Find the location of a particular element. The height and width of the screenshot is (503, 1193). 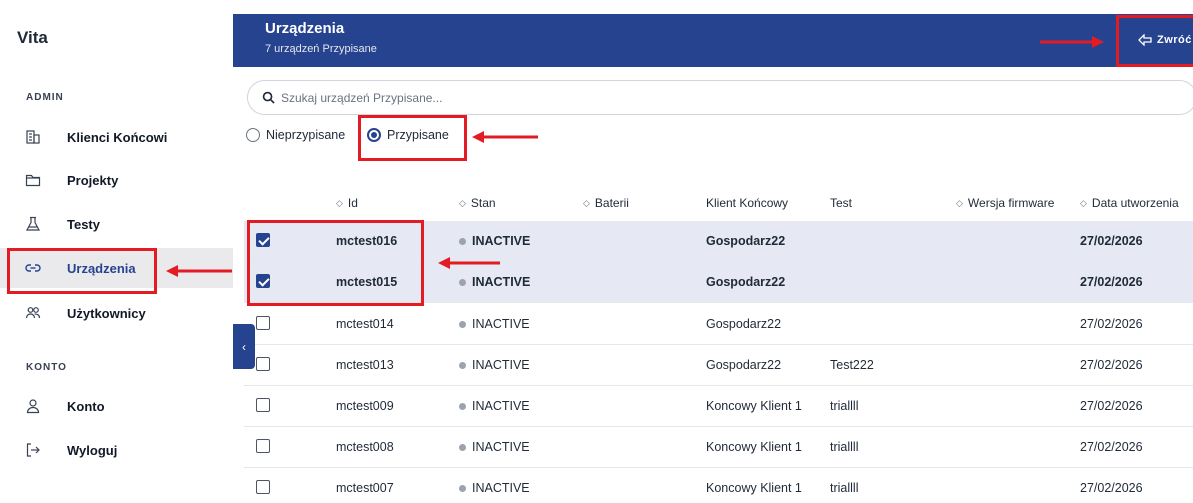

column-header-label: Test is located at coordinates (841, 203).